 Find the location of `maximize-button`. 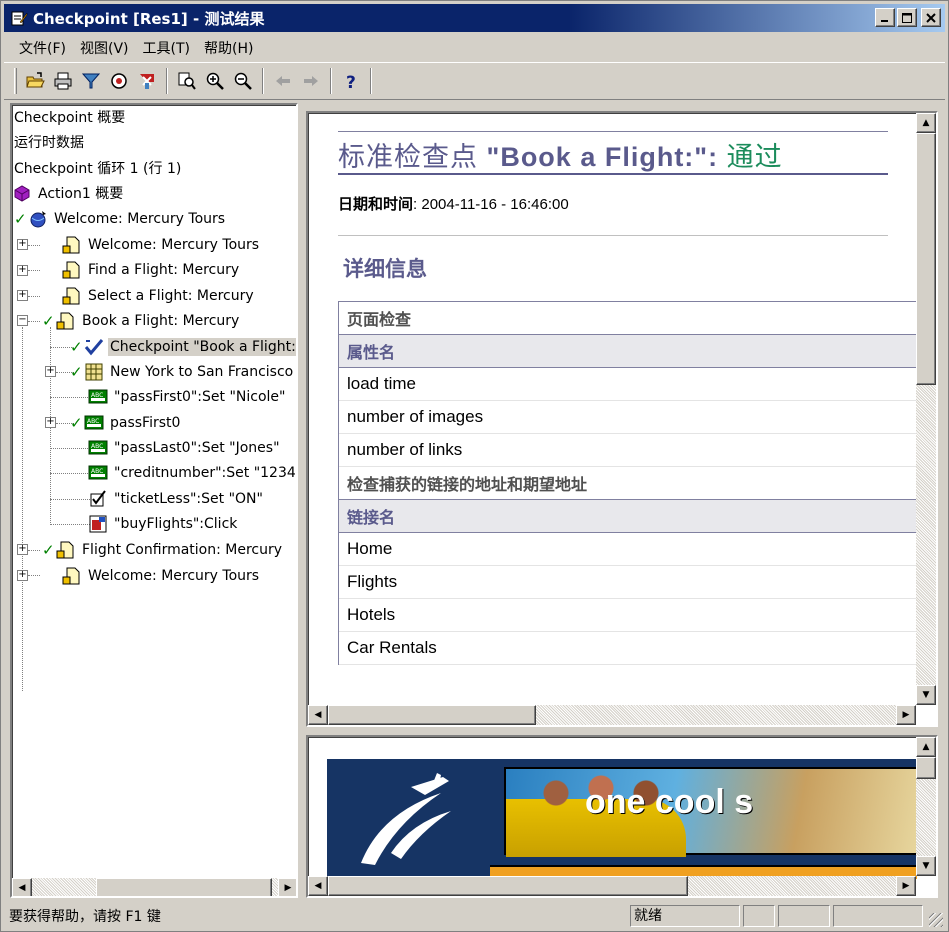

maximize-button is located at coordinates (907, 17).